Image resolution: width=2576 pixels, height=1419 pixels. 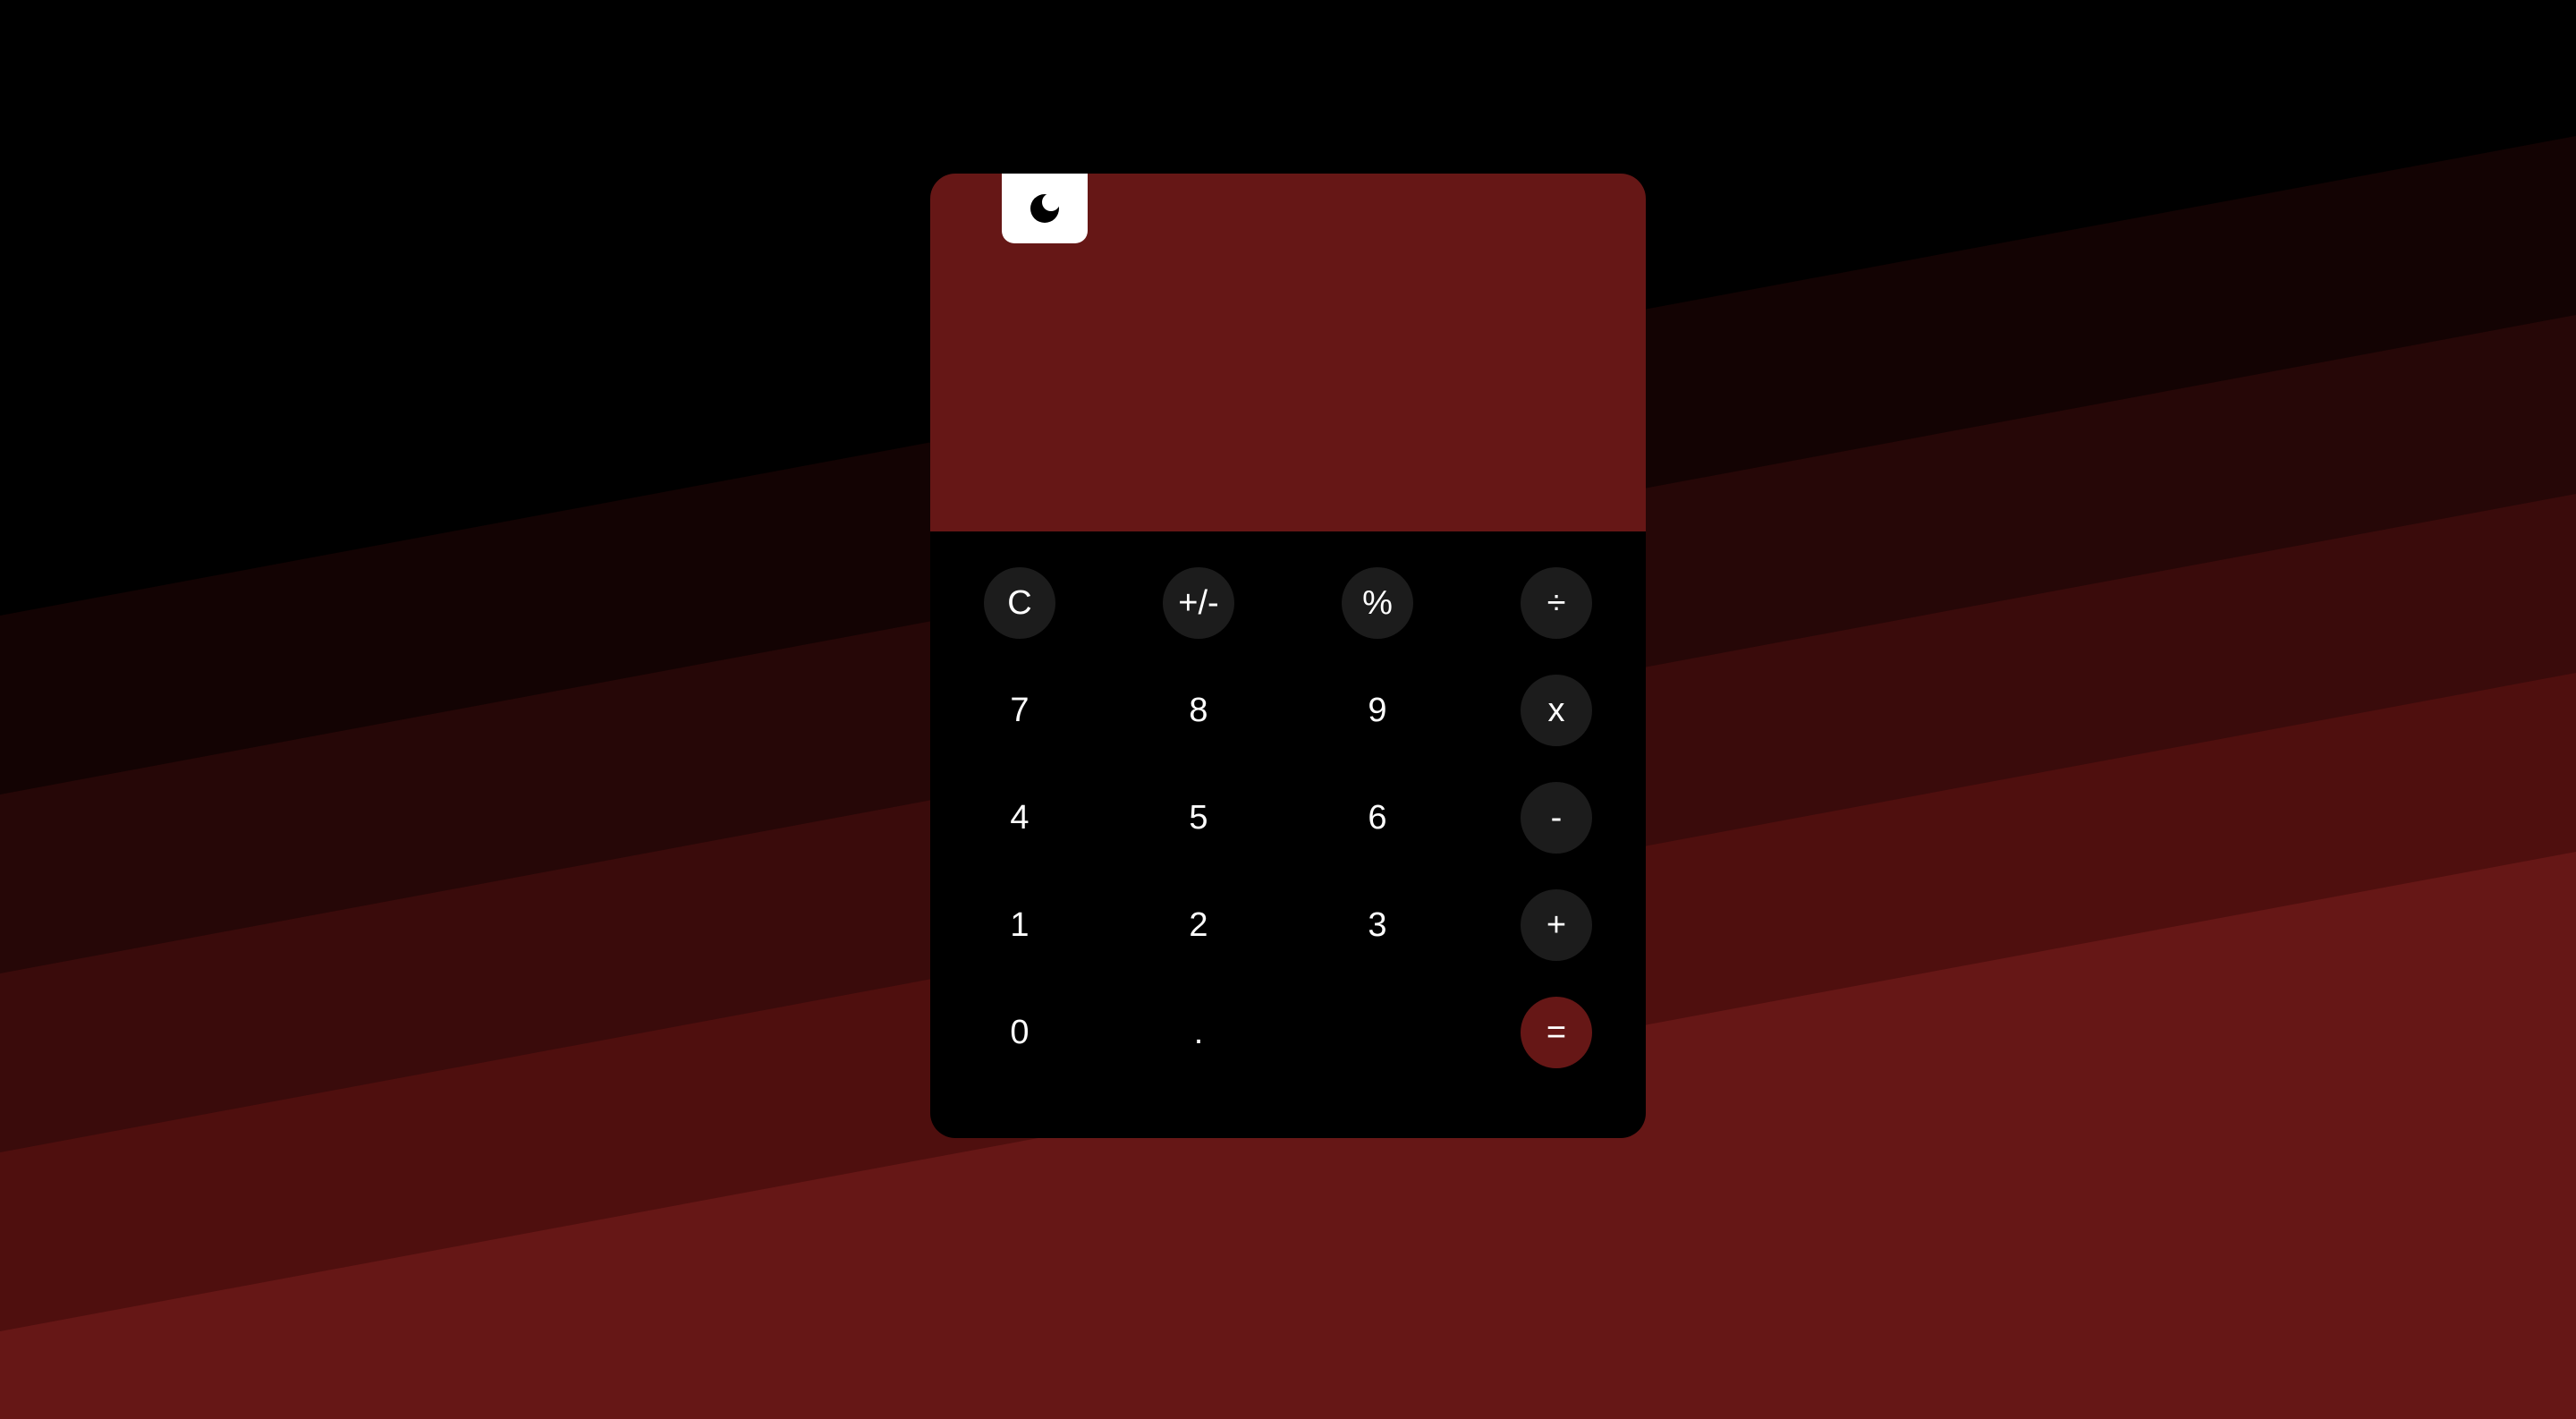 I want to click on digit-1-button: 1, so click(x=1019, y=925).